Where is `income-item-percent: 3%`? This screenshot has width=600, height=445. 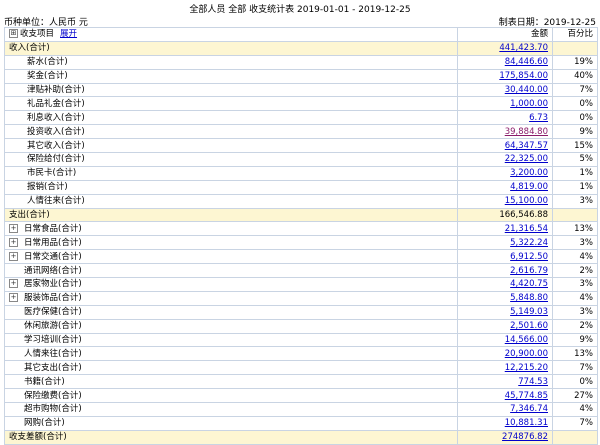
income-item-percent: 3% is located at coordinates (575, 201).